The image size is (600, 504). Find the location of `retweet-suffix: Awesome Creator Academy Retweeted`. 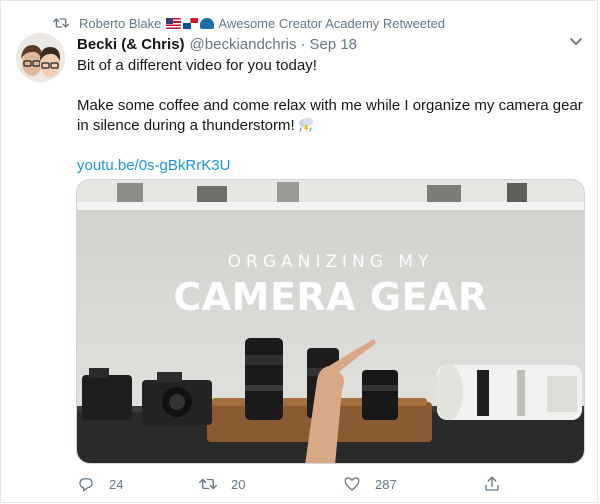

retweet-suffix: Awesome Creator Academy Retweeted is located at coordinates (332, 23).